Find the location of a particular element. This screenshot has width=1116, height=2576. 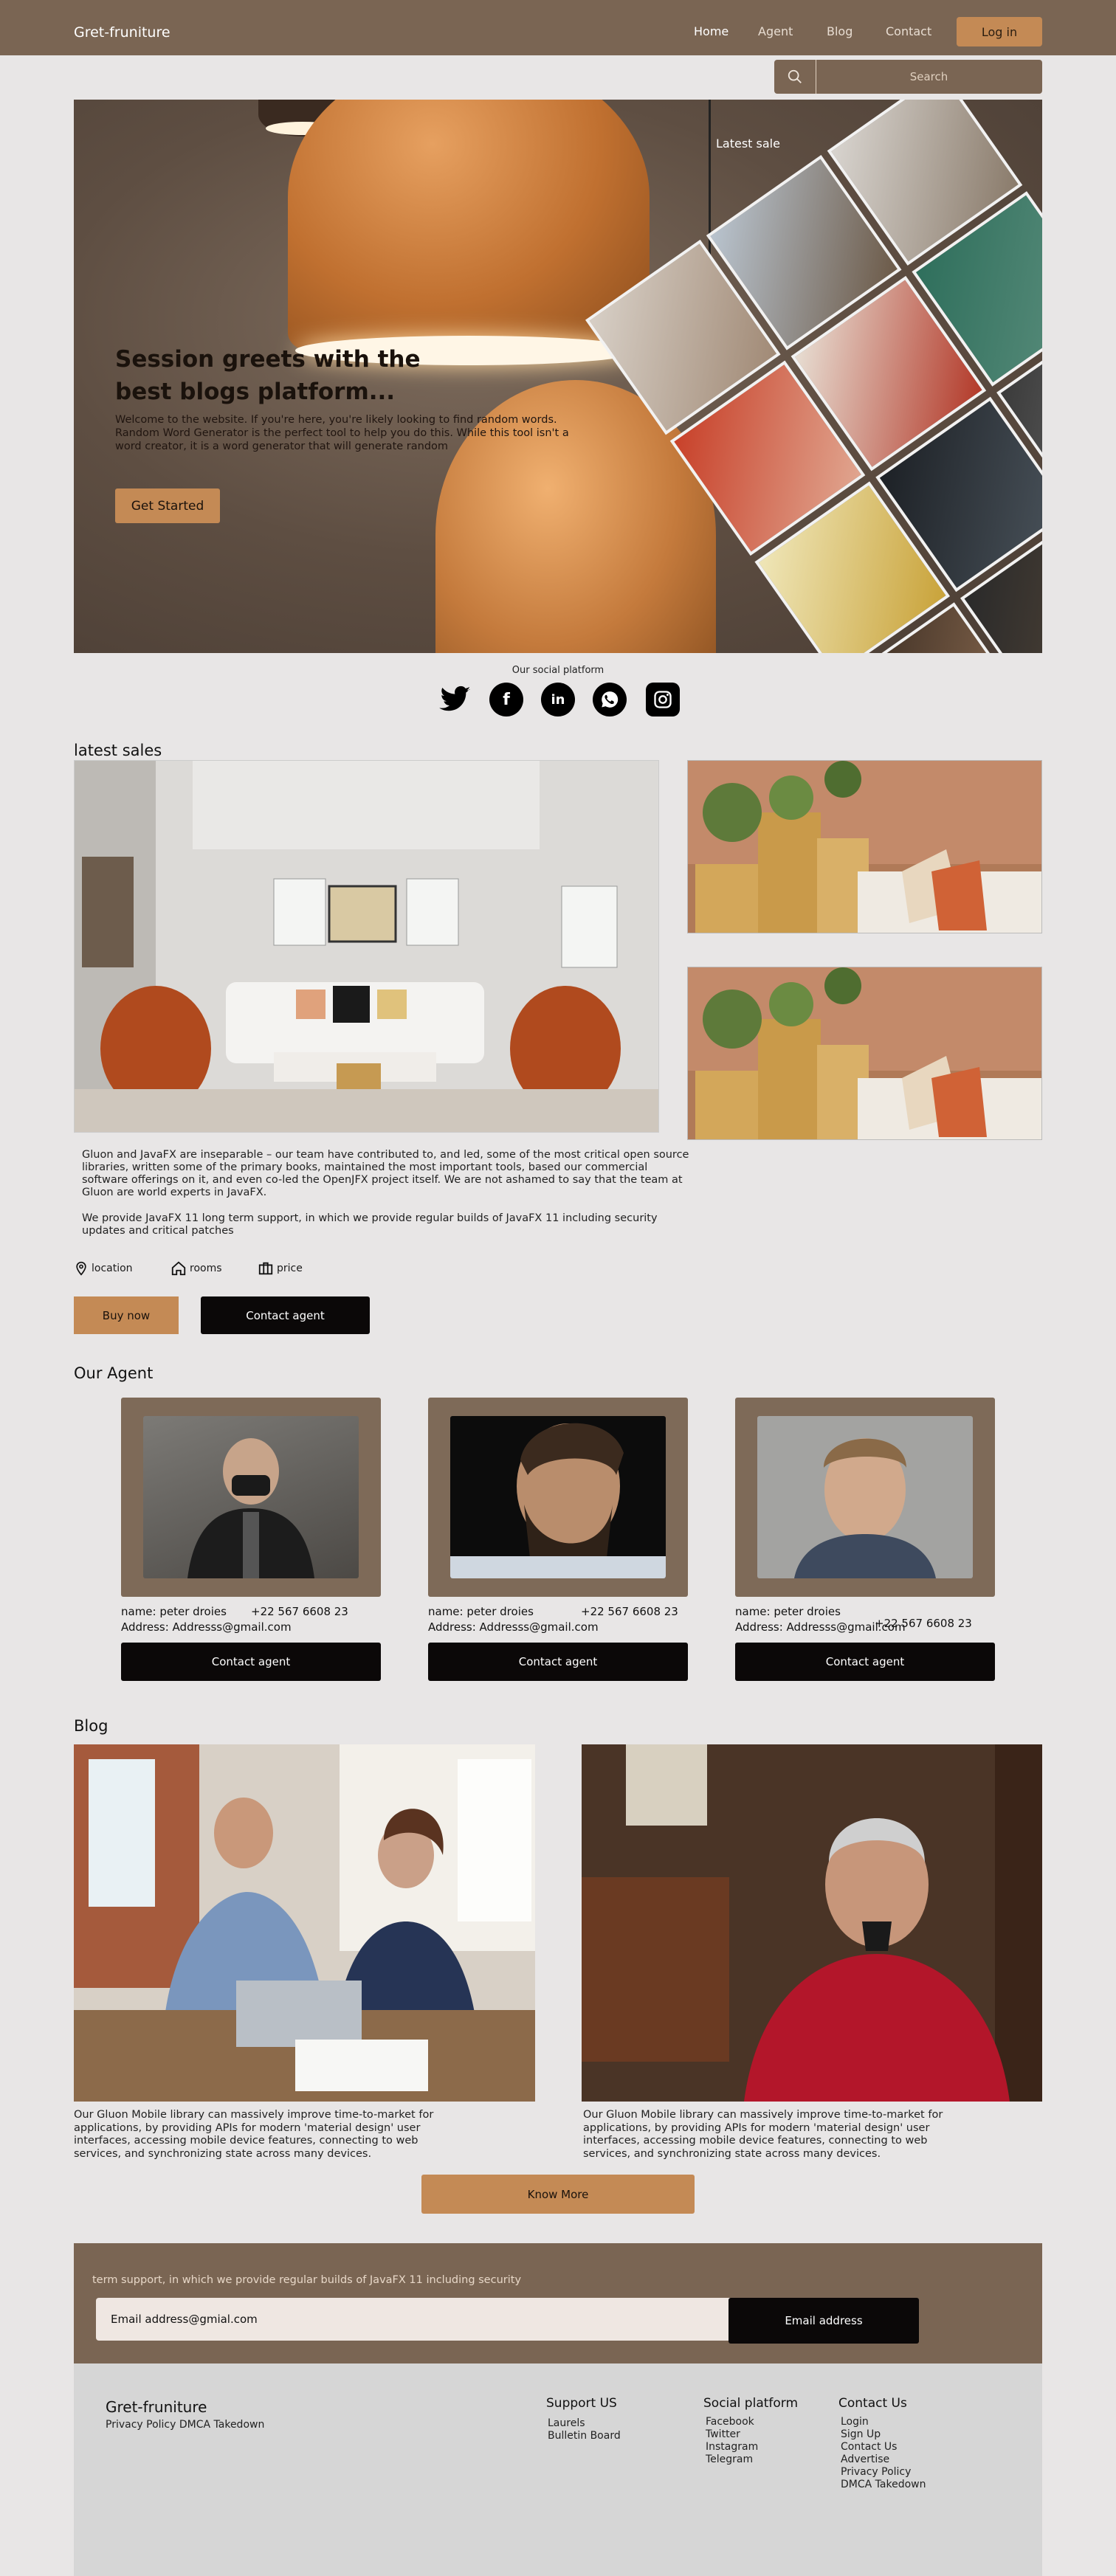

get-started-button: Get Started is located at coordinates (167, 506).